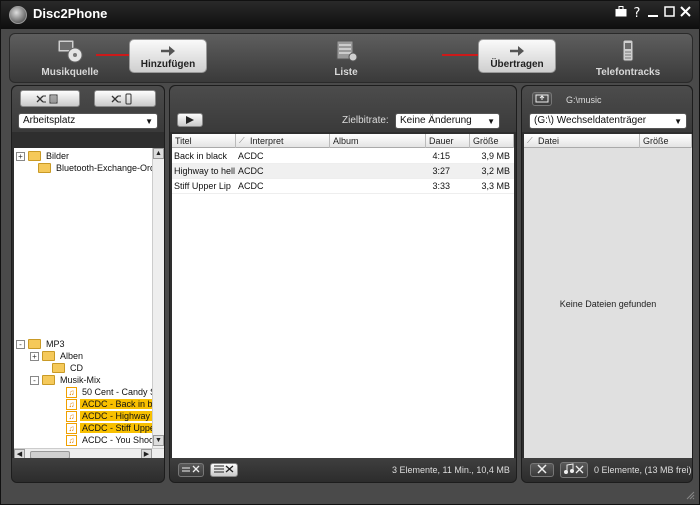 The height and width of the screenshot is (505, 700). Describe the element at coordinates (121, 99) in the screenshot. I see `shuffle-phone-icon` at that location.